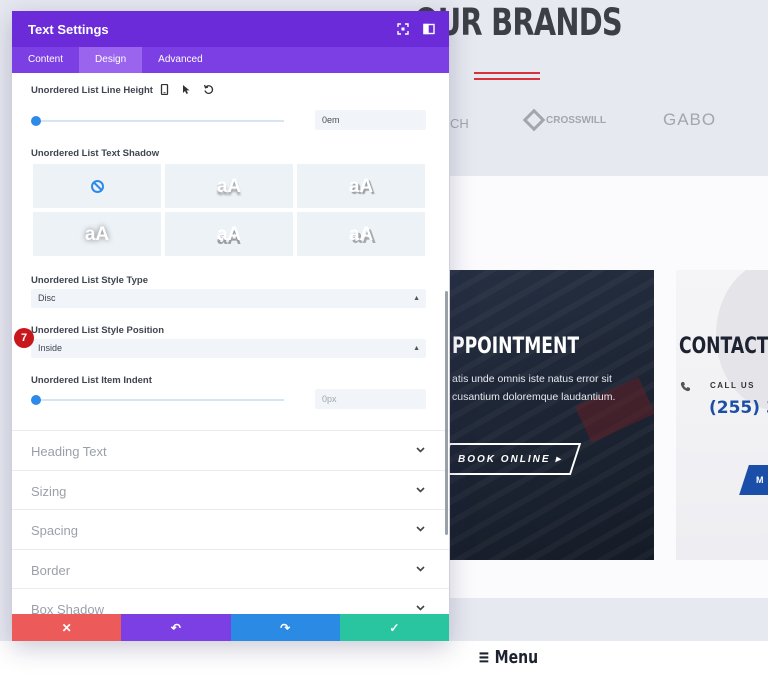 The width and height of the screenshot is (768, 675). Describe the element at coordinates (576, 120) in the screenshot. I see `brand-name: CROSSWILL` at that location.